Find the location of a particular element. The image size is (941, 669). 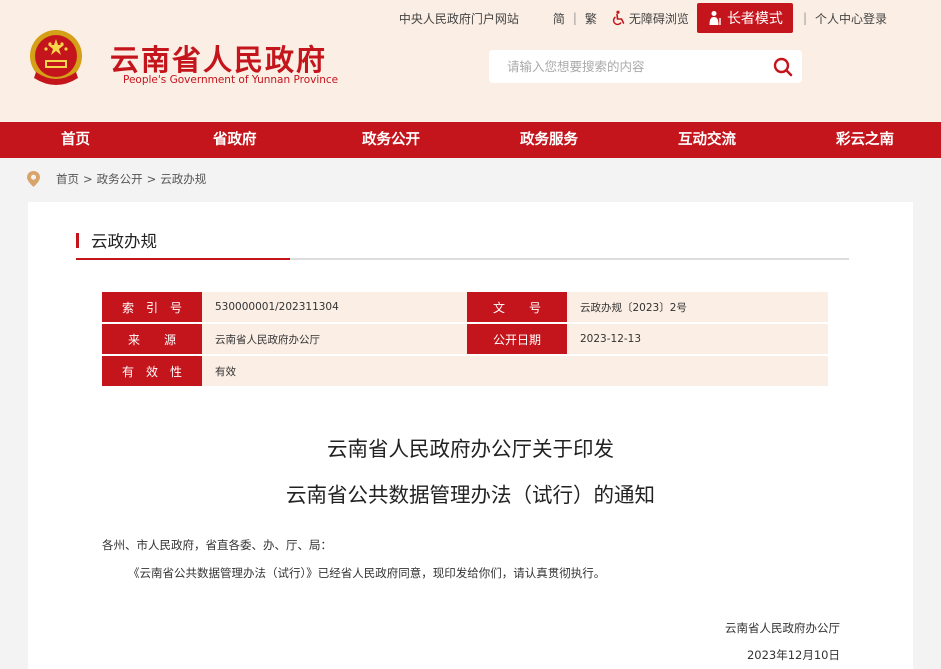

search-input is located at coordinates (627, 66).